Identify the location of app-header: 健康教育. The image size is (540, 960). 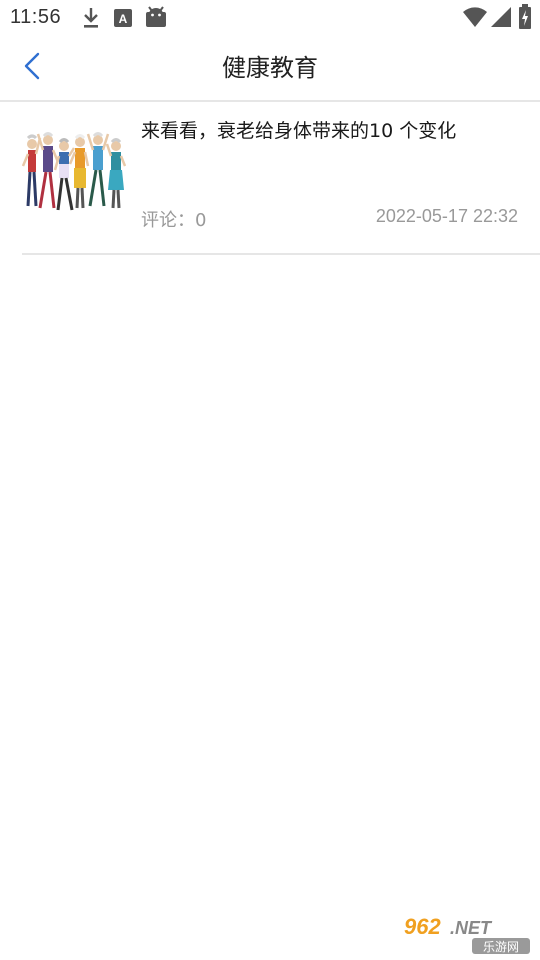
(270, 68).